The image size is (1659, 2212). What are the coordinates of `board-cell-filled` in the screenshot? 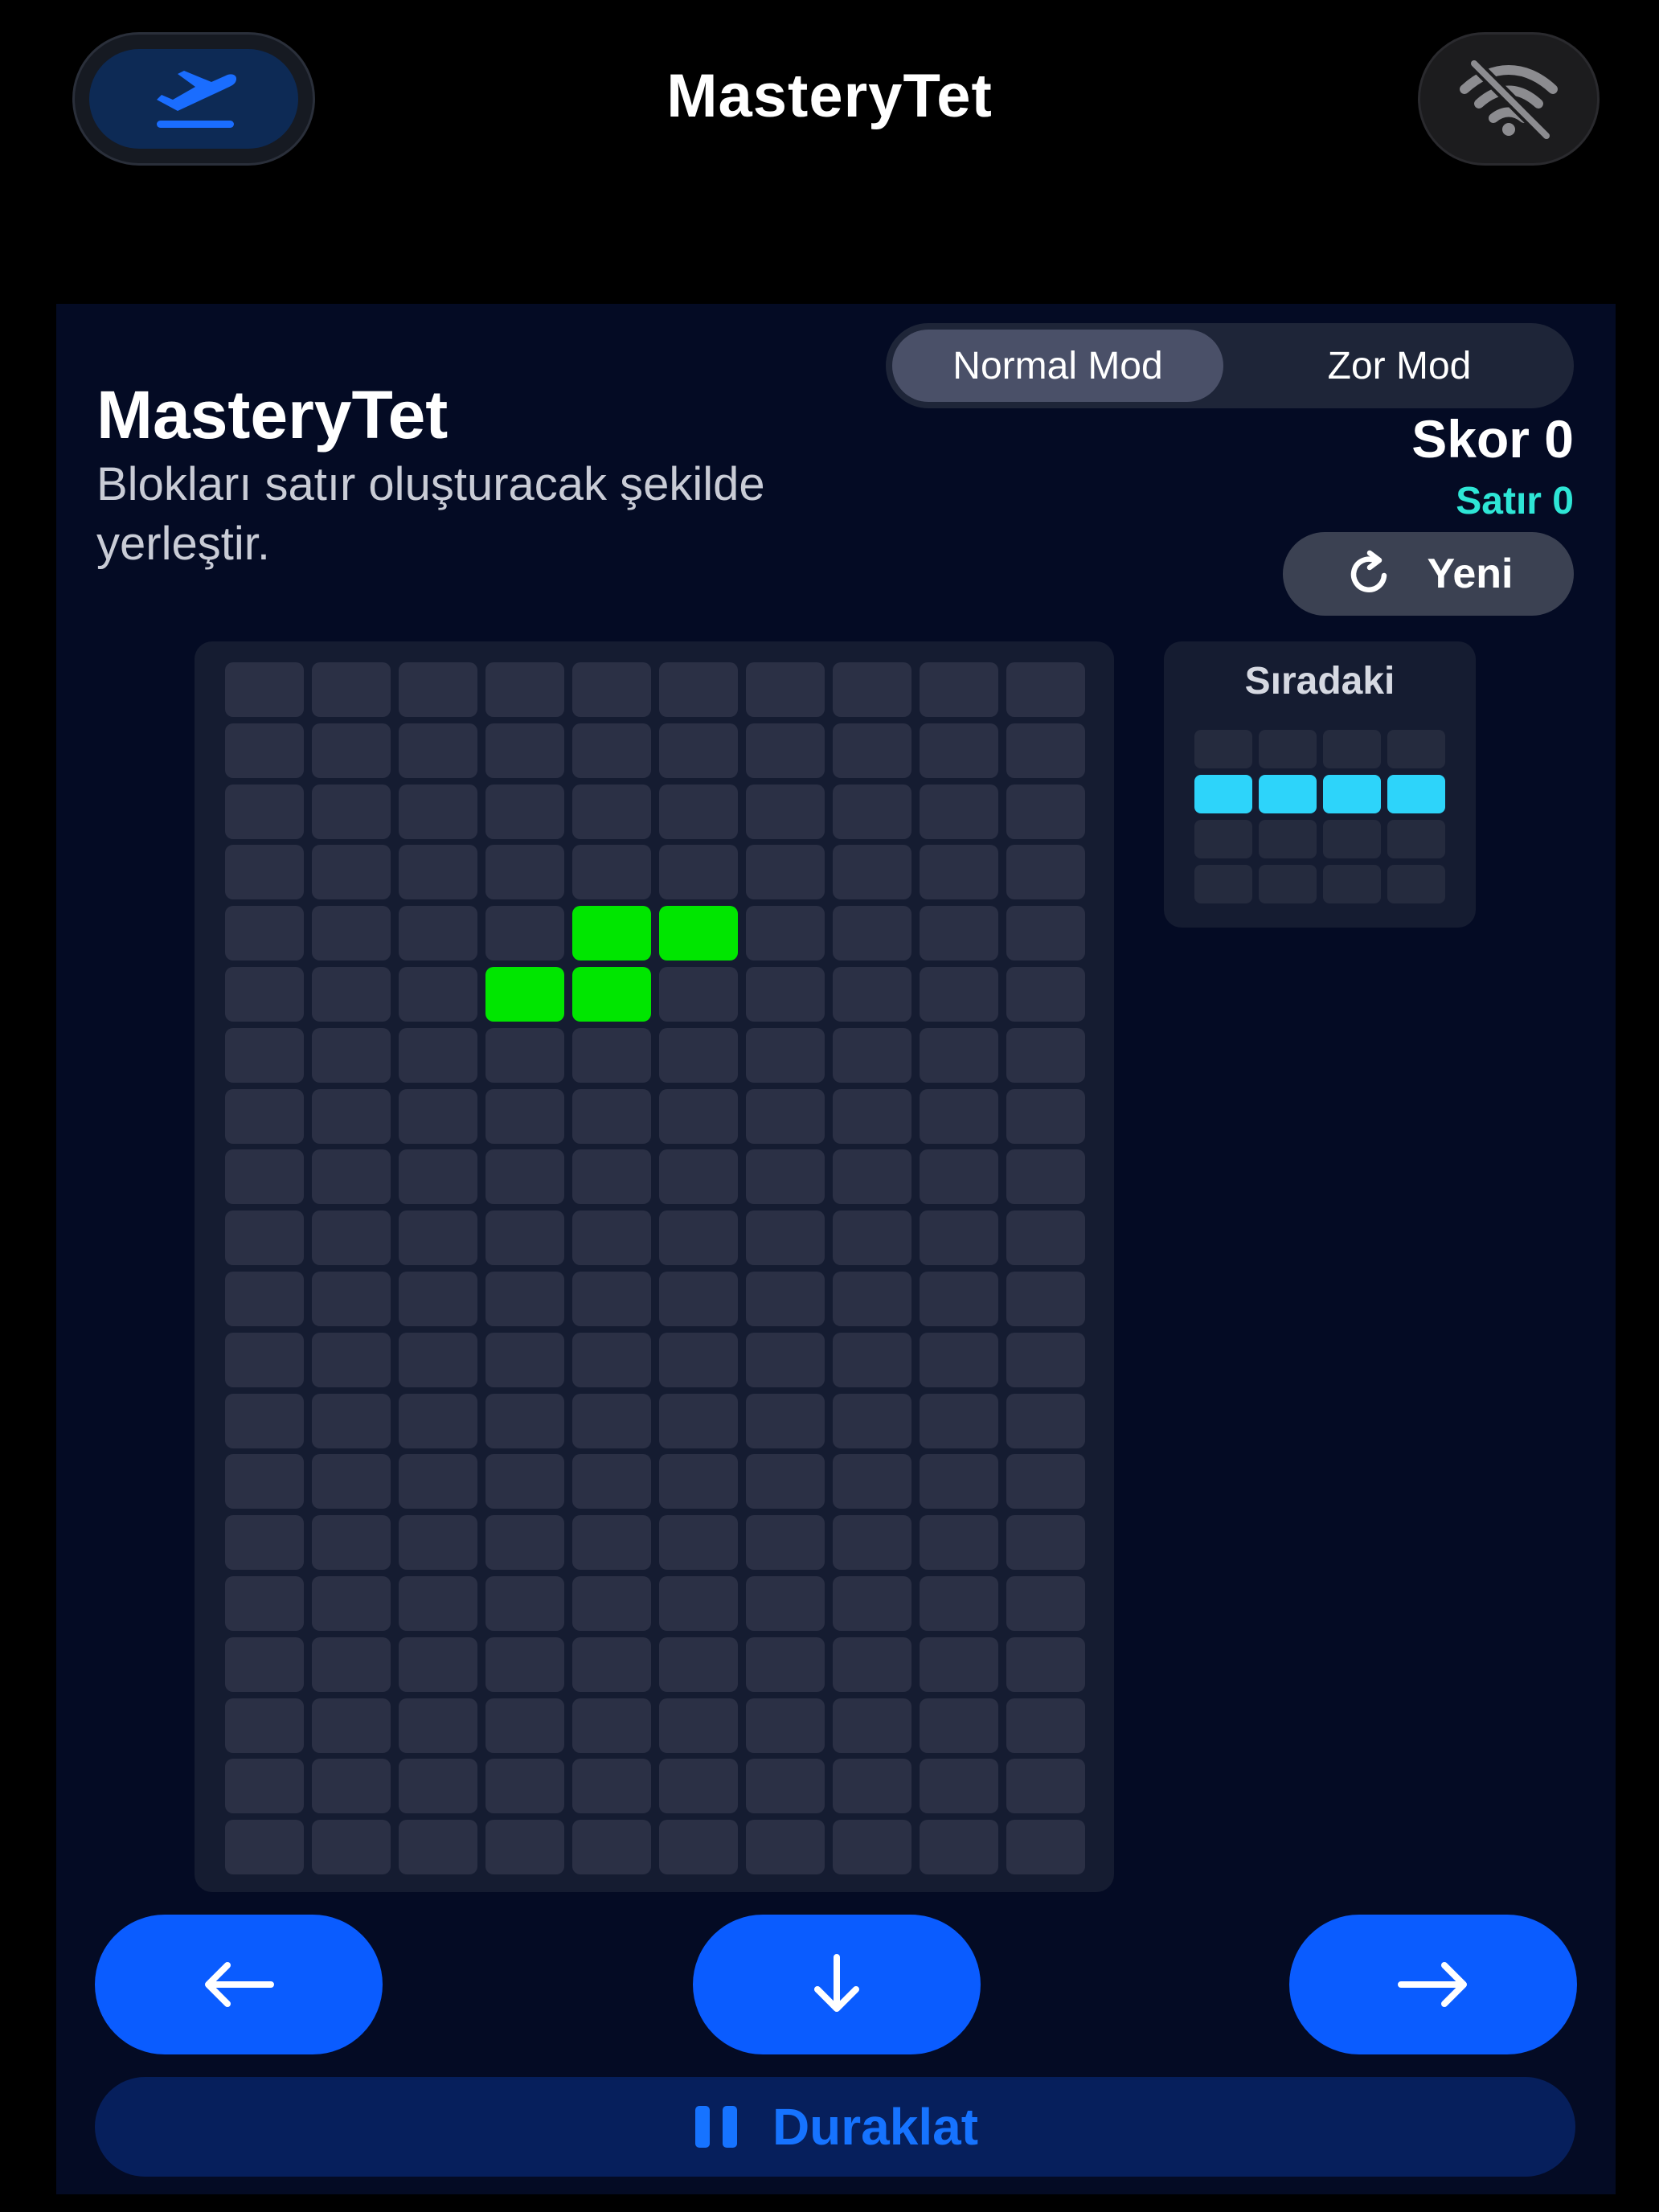 It's located at (698, 933).